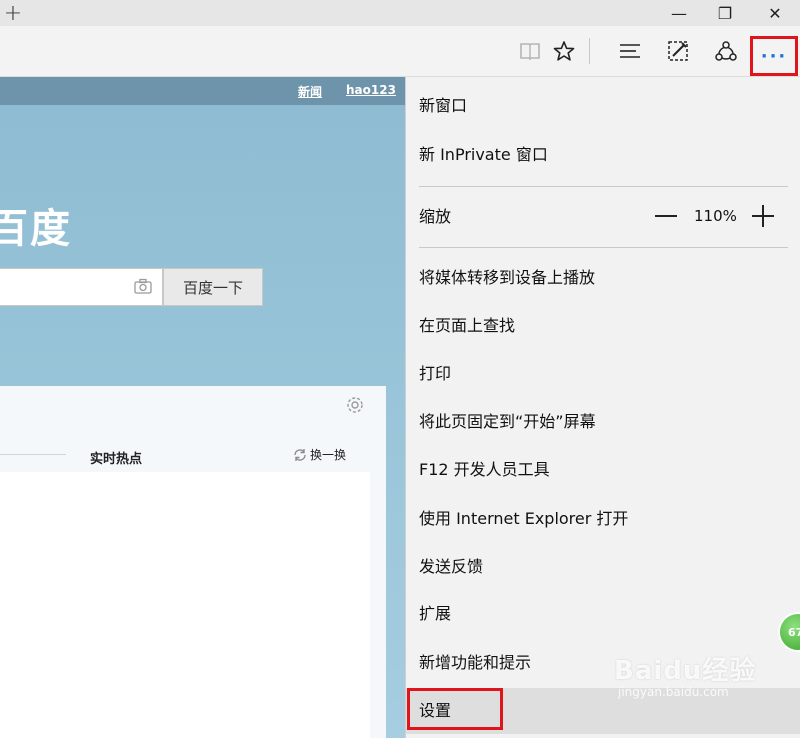 This screenshot has width=800, height=738. What do you see at coordinates (451, 567) in the screenshot?
I see `menu-item-send-feedback: 发送反馈` at bounding box center [451, 567].